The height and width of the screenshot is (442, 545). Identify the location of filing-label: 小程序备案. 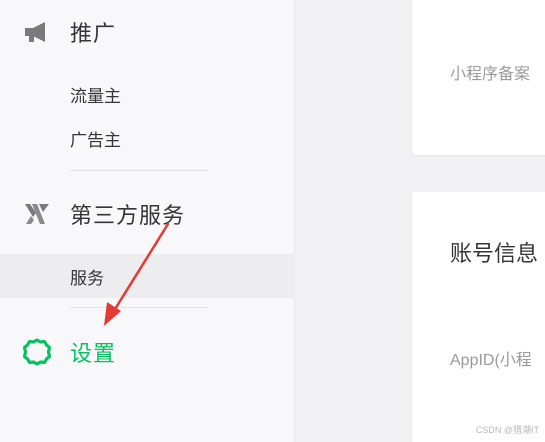
(490, 74).